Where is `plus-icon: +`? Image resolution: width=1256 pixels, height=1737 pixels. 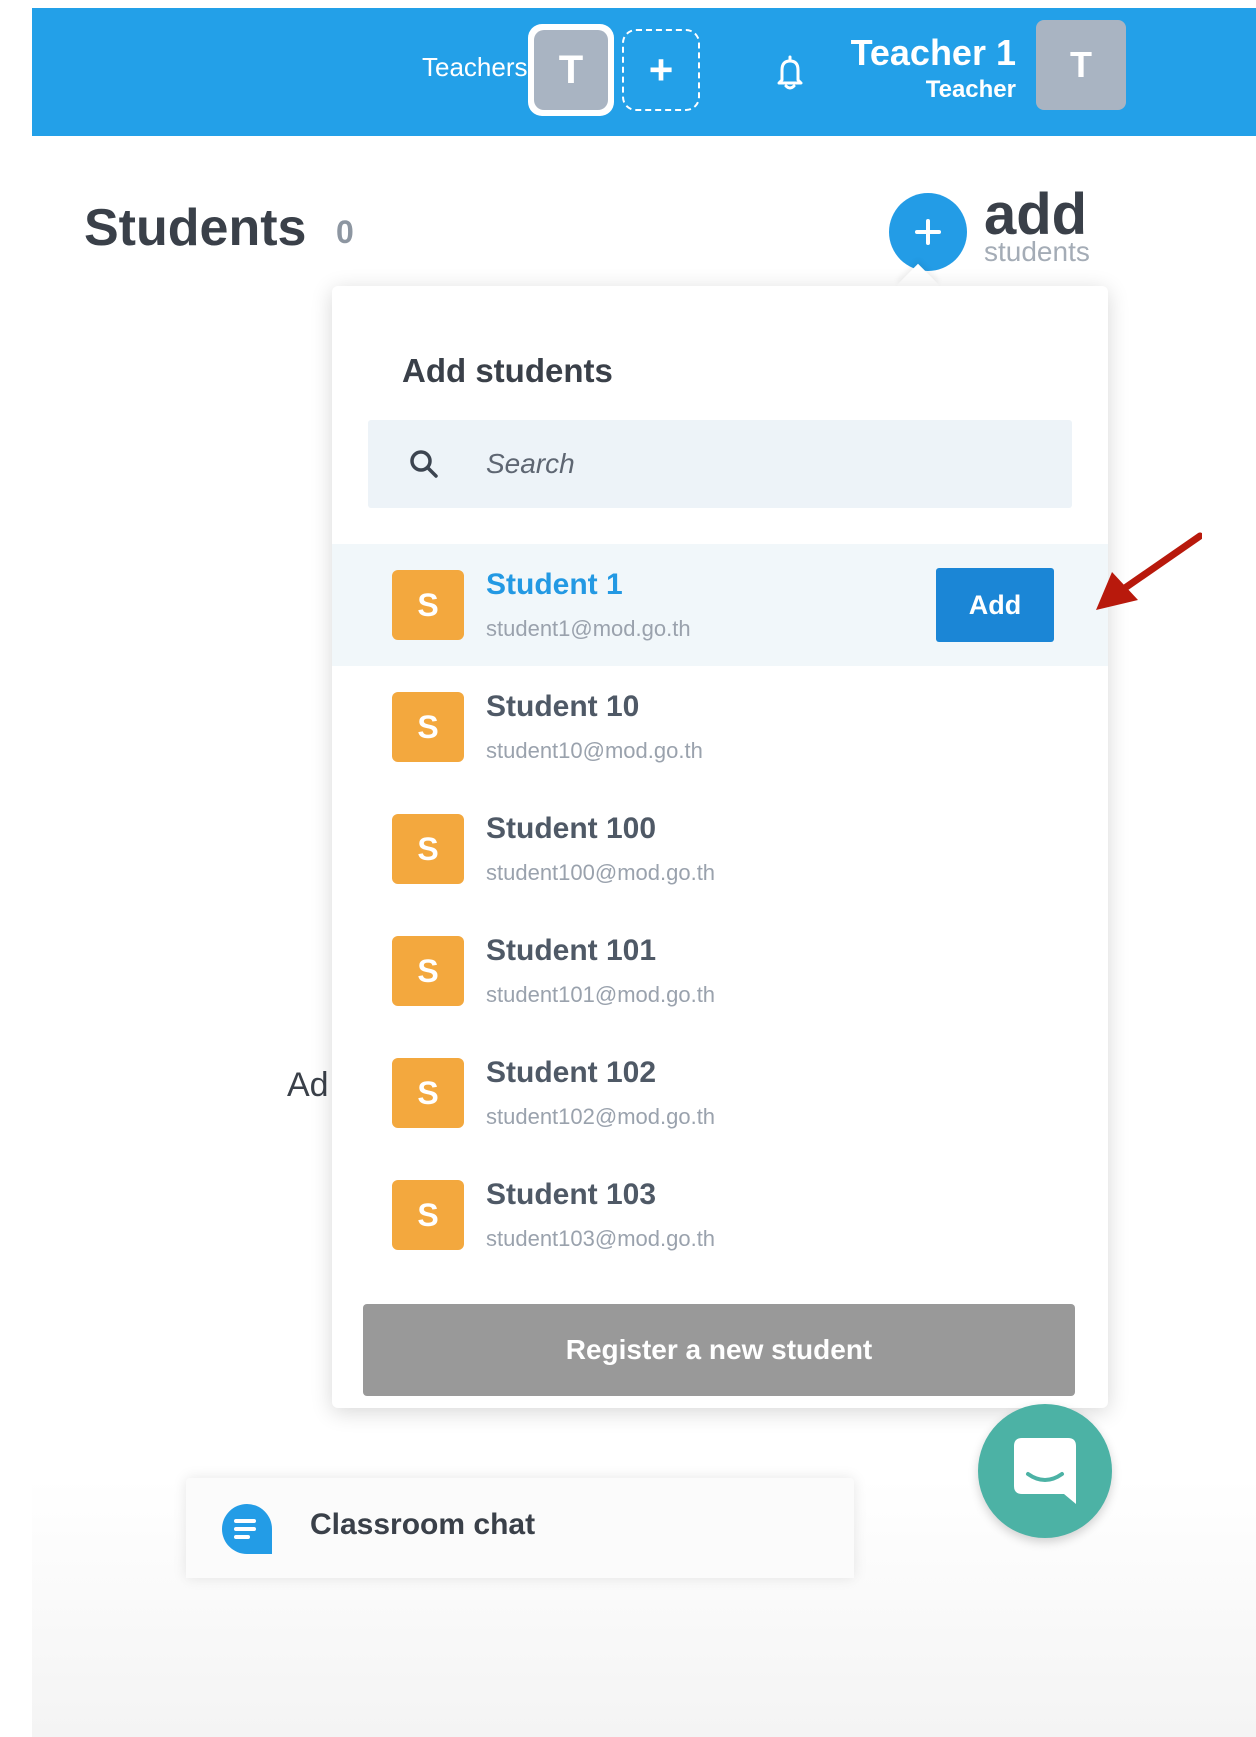
plus-icon: + is located at coordinates (661, 69).